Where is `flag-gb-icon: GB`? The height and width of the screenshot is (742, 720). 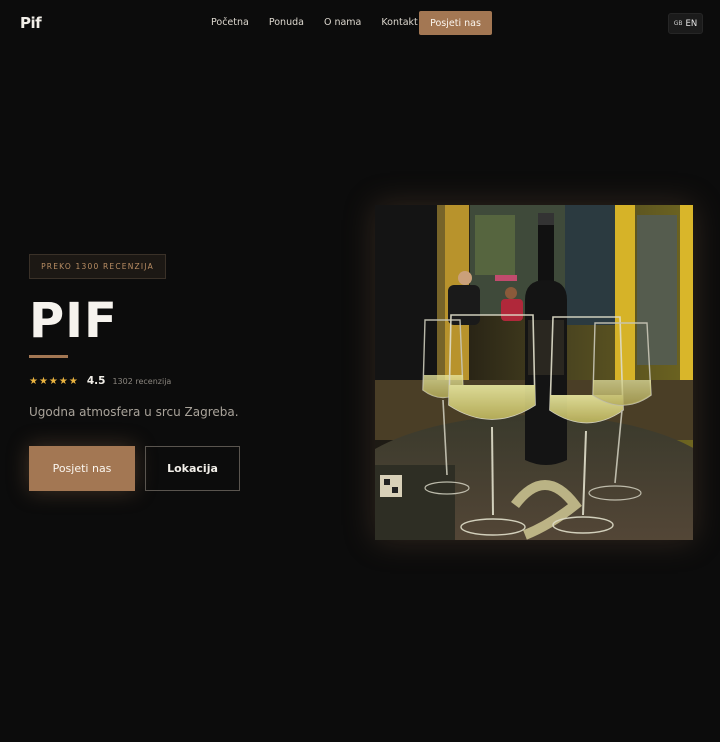
flag-gb-icon: GB is located at coordinates (678, 23).